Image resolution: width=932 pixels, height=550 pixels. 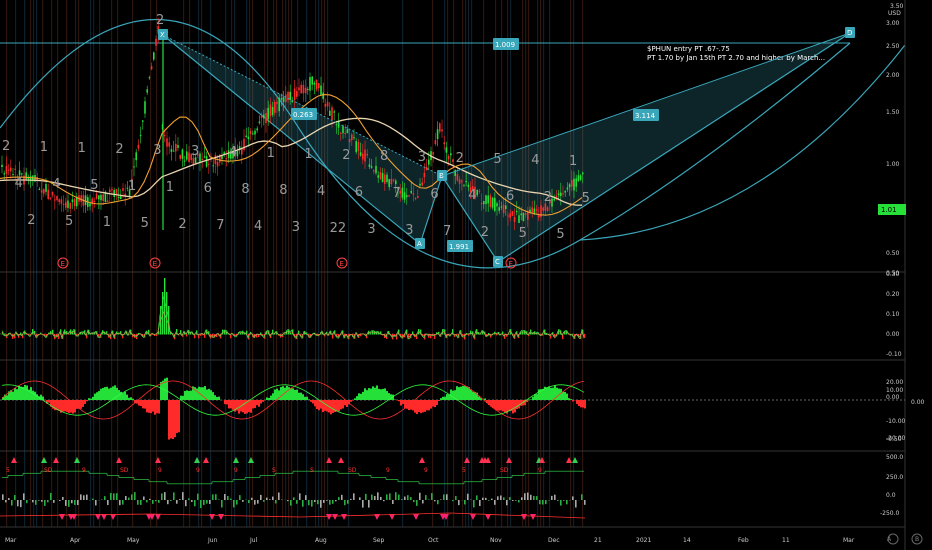 I want to click on wave-count: 7, so click(x=447, y=231).